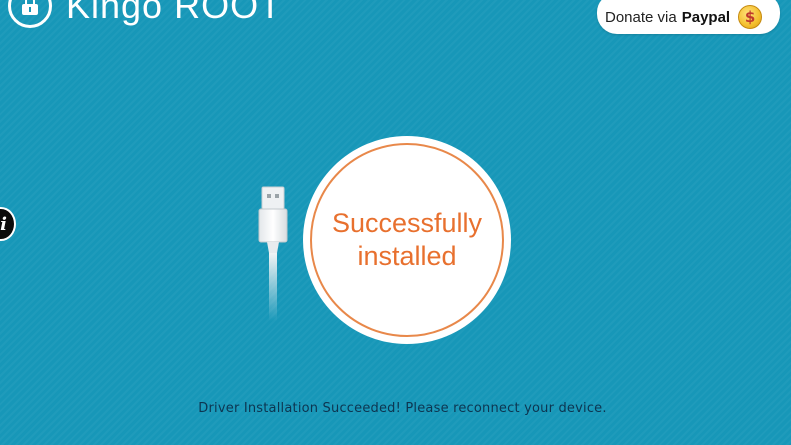  I want to click on donate-paypal-button: Donate via Paypal $, so click(688, 17).